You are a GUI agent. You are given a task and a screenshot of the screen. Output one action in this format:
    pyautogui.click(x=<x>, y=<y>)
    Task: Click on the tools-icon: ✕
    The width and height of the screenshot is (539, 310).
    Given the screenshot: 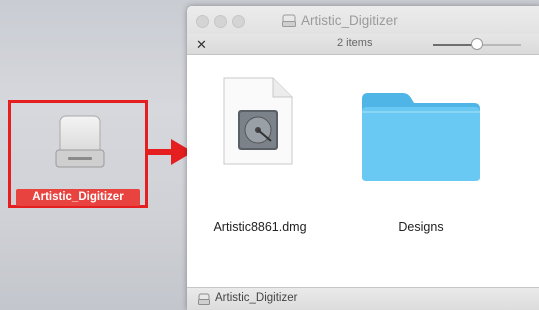 What is the action you would take?
    pyautogui.click(x=201, y=45)
    